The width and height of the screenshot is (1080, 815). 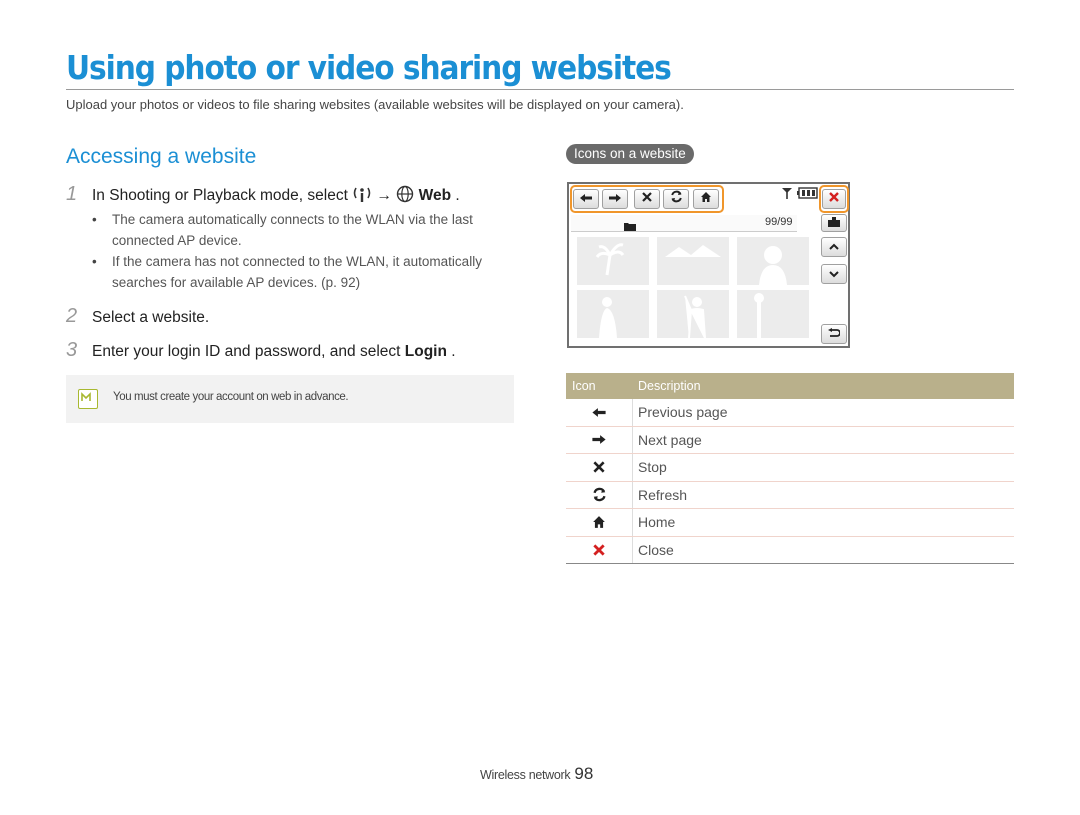 I want to click on page-counter: 99/99, so click(x=779, y=222).